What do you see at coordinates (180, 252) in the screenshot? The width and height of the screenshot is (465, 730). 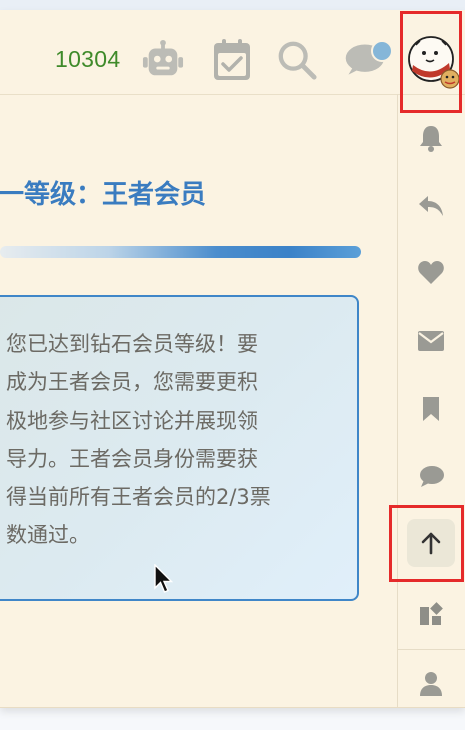 I see `level-progress-bar` at bounding box center [180, 252].